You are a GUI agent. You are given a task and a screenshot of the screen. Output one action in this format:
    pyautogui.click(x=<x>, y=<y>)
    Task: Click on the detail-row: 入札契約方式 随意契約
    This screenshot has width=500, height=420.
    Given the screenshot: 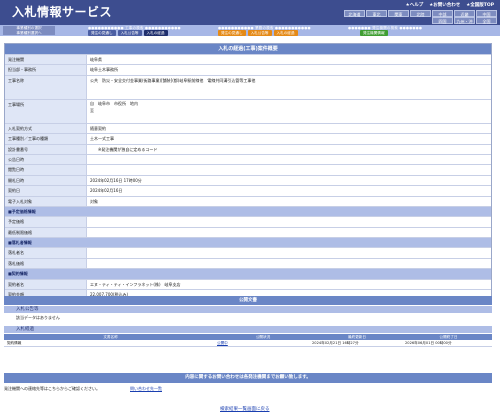 What is the action you would take?
    pyautogui.click(x=248, y=128)
    